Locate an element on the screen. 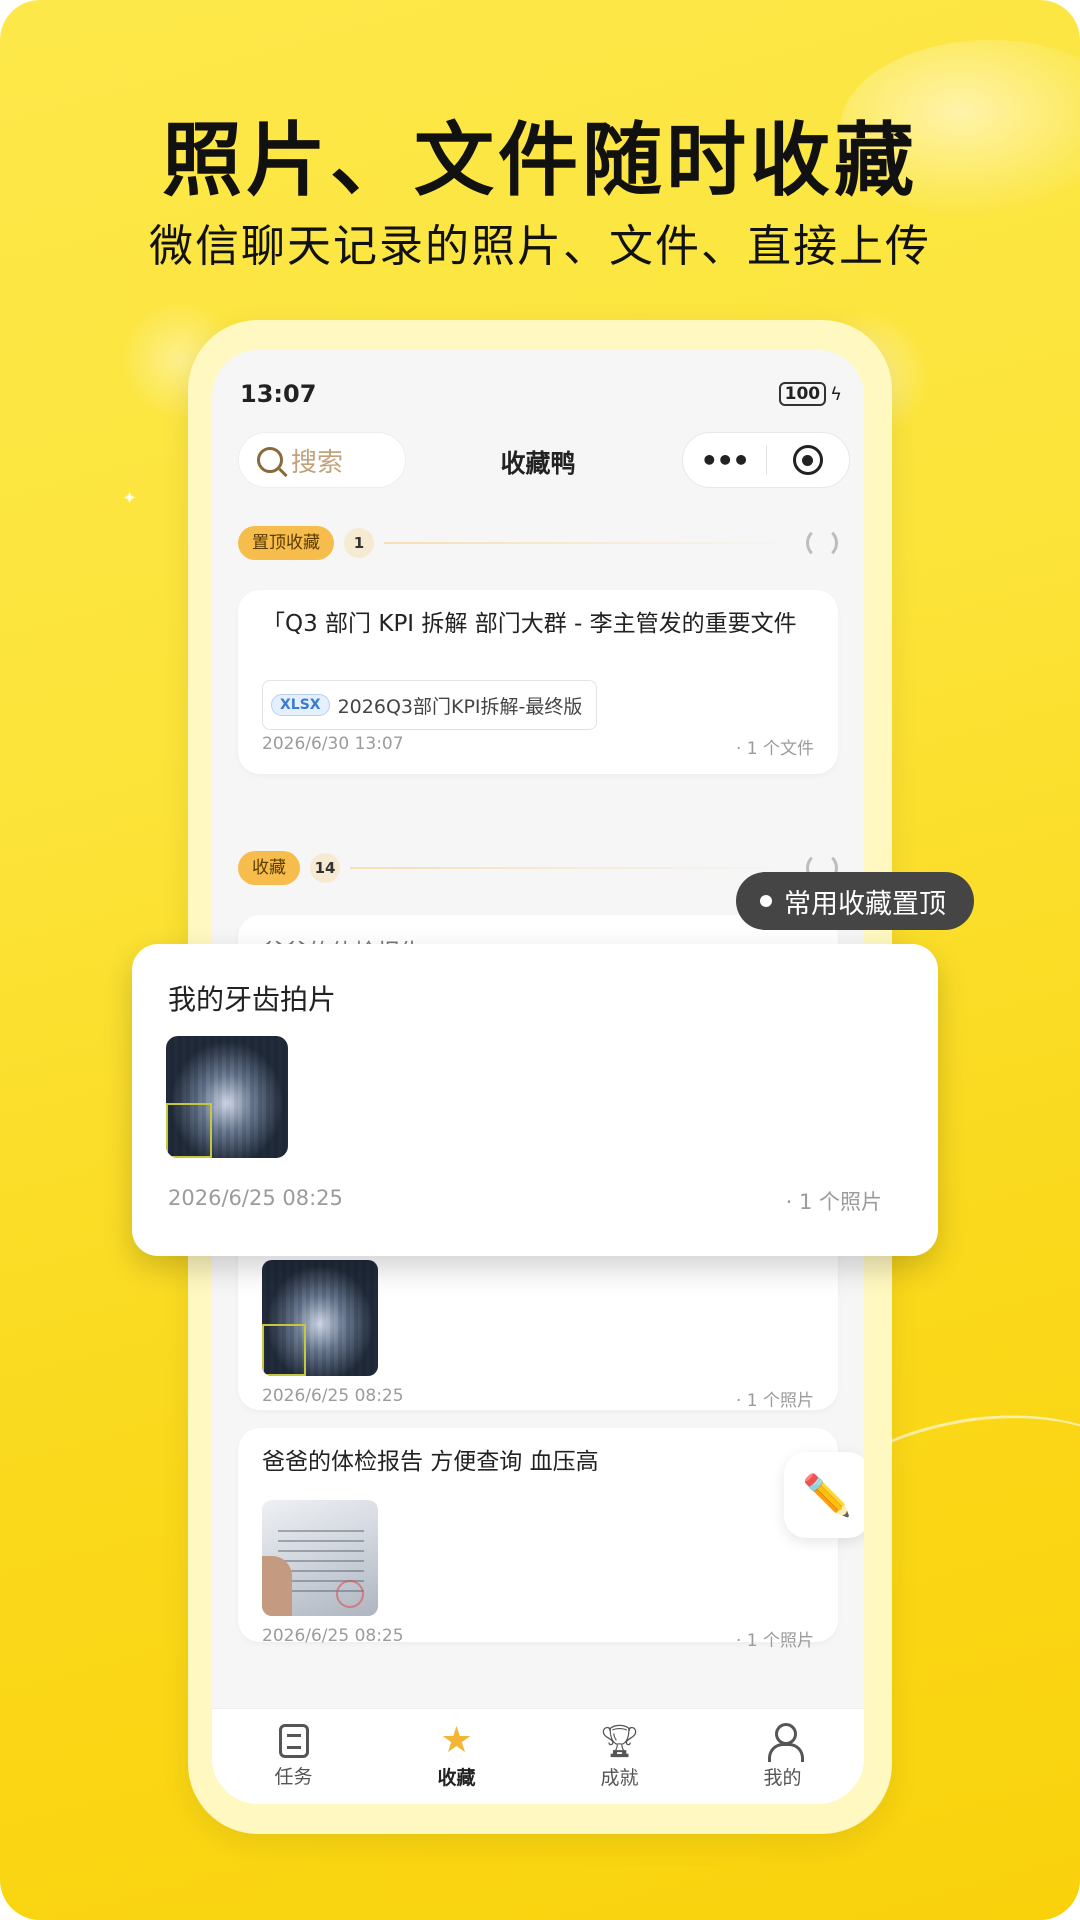 The width and height of the screenshot is (1080, 1920). charging-icon: ϟ is located at coordinates (836, 394).